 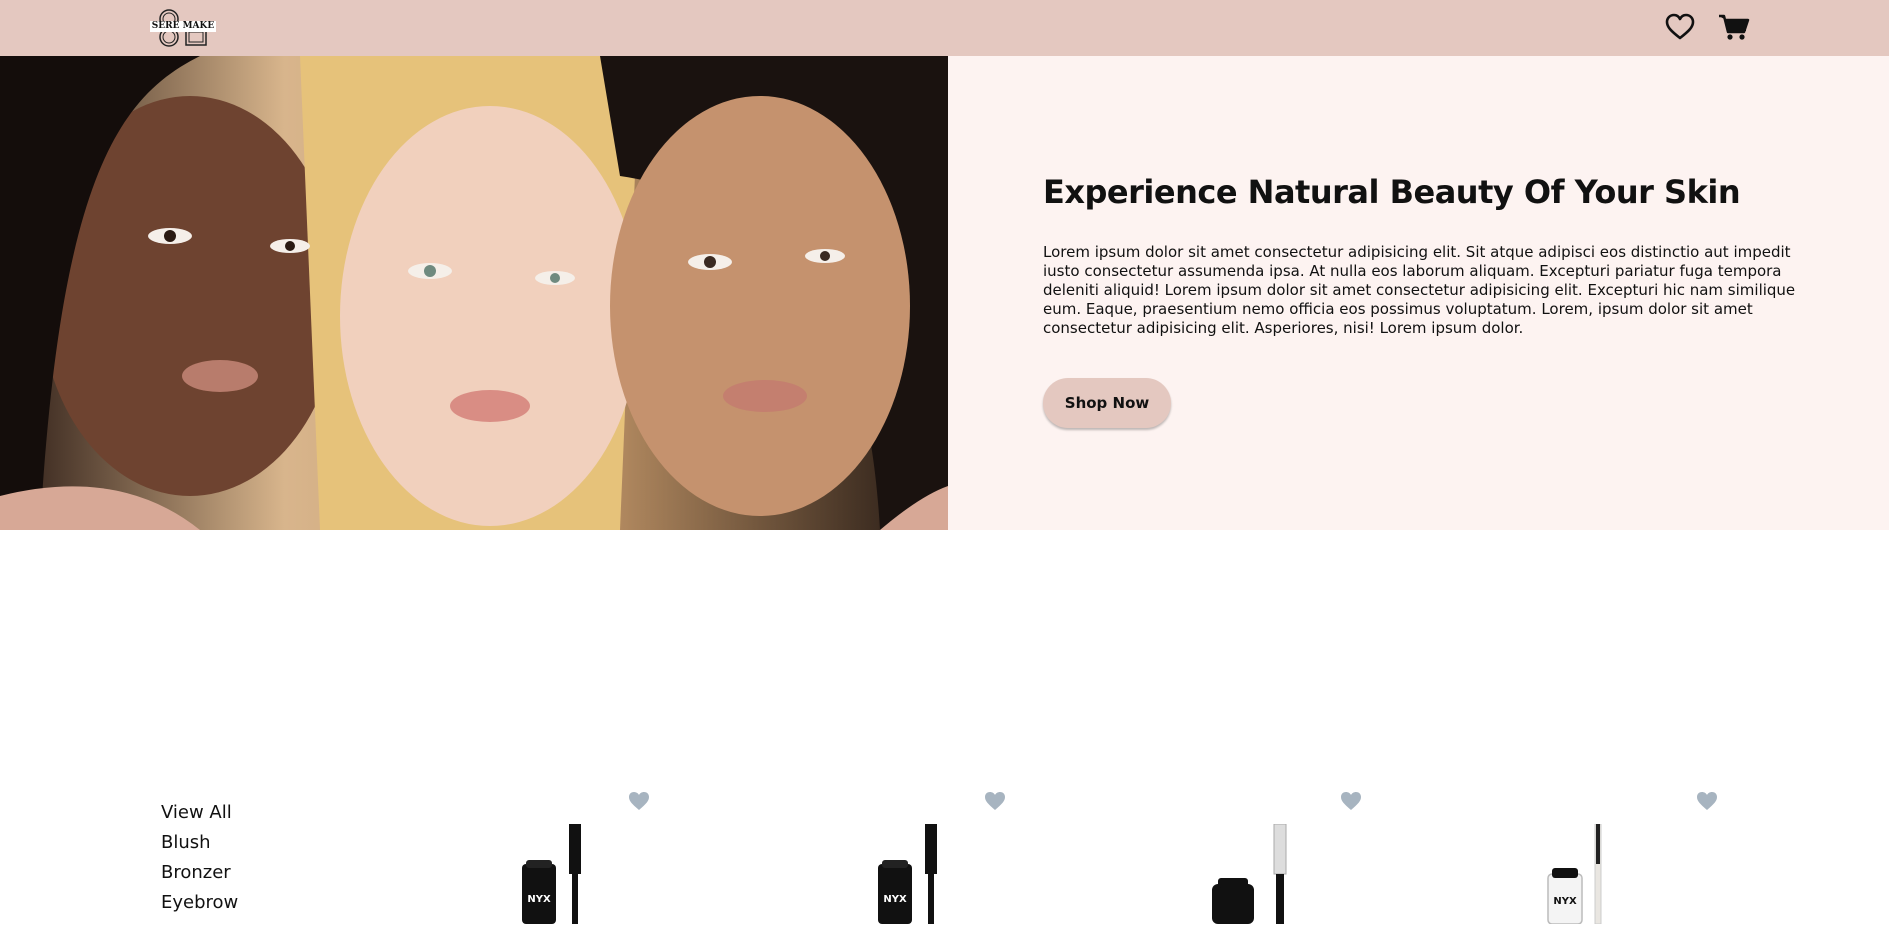 What do you see at coordinates (1734, 27) in the screenshot?
I see `cart-icon` at bounding box center [1734, 27].